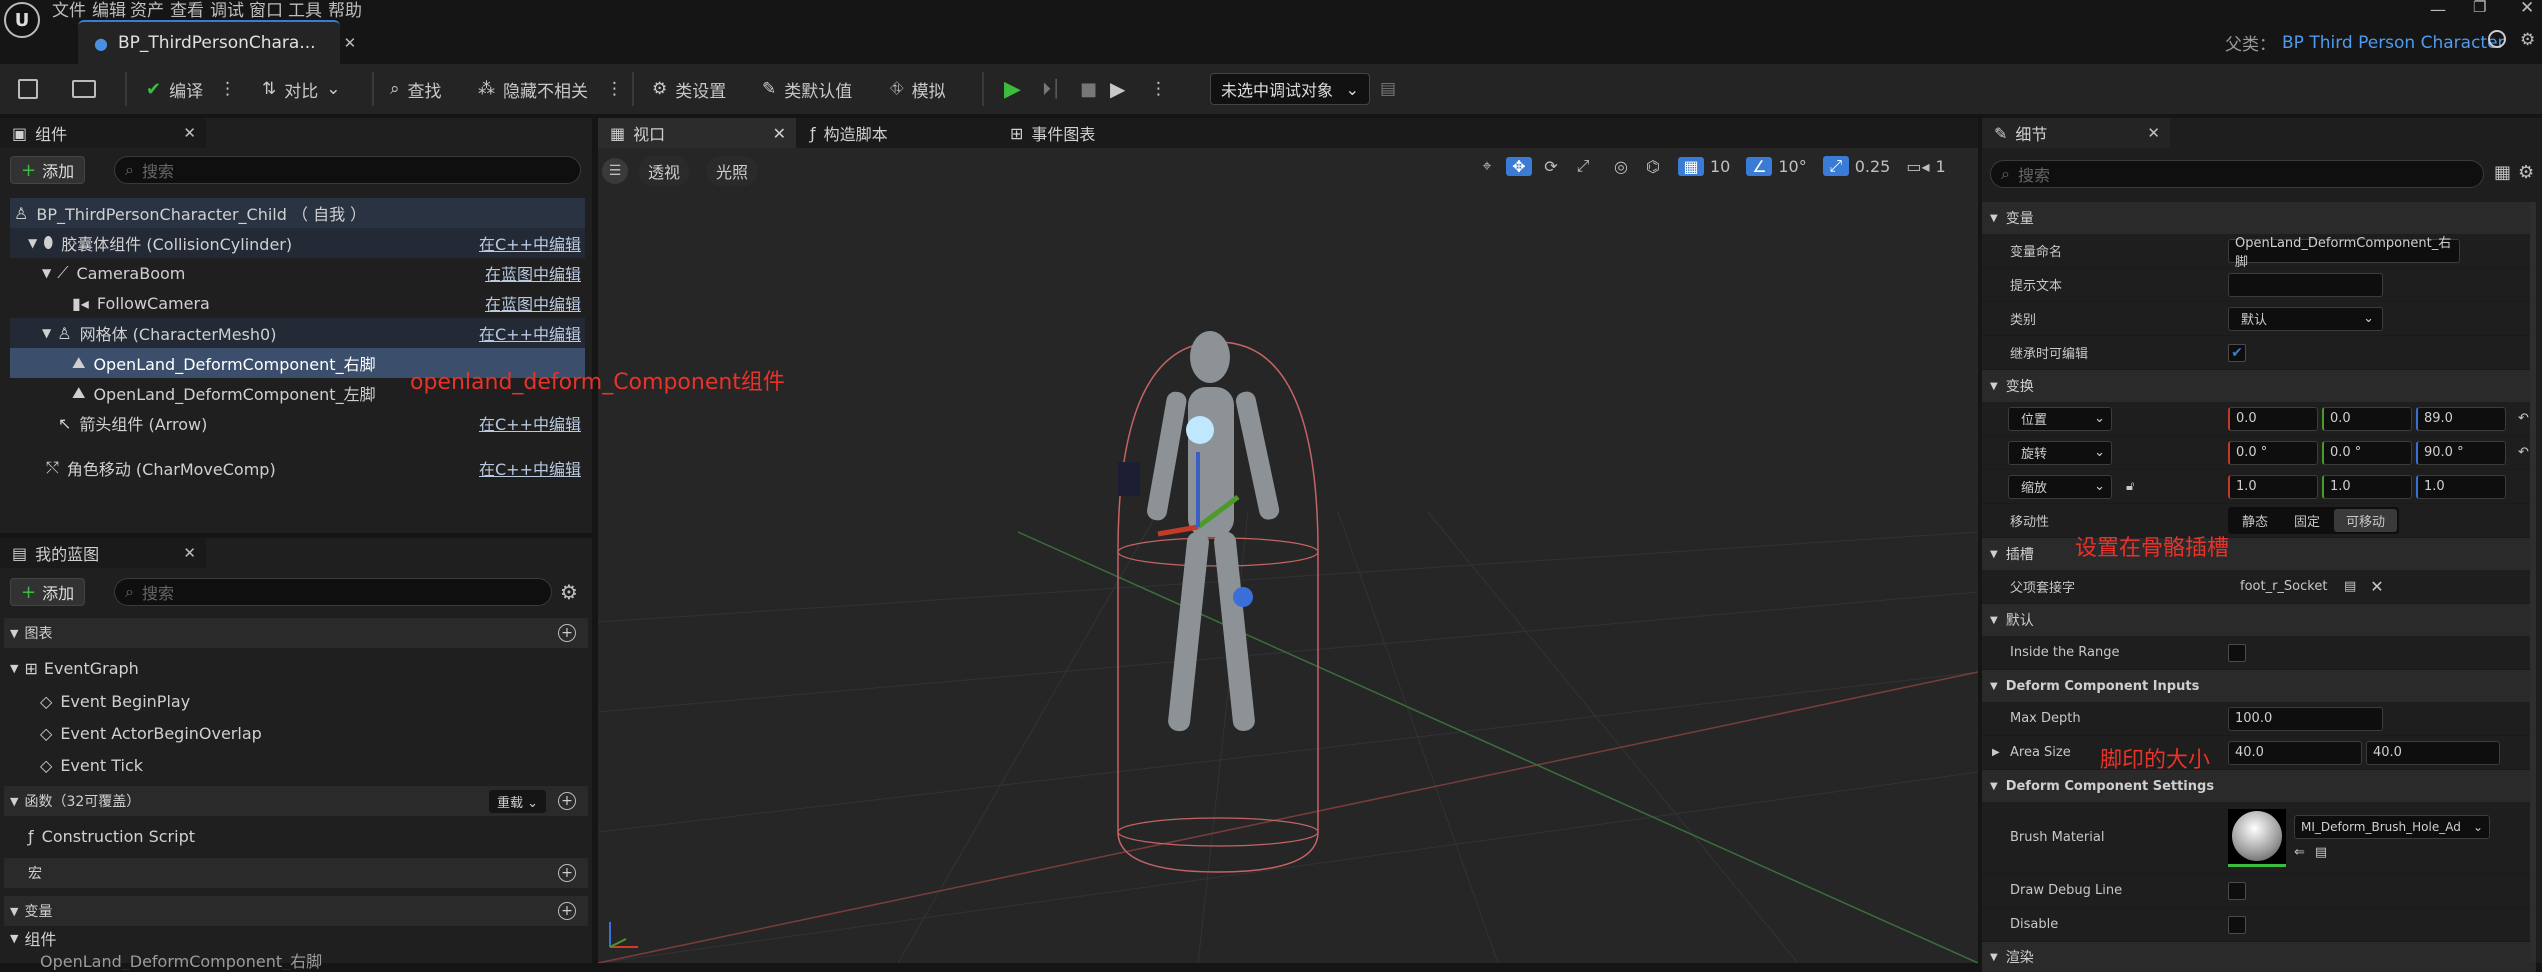 Image resolution: width=2542 pixels, height=972 pixels. What do you see at coordinates (22, 20) in the screenshot?
I see `unreal-logo-icon: U` at bounding box center [22, 20].